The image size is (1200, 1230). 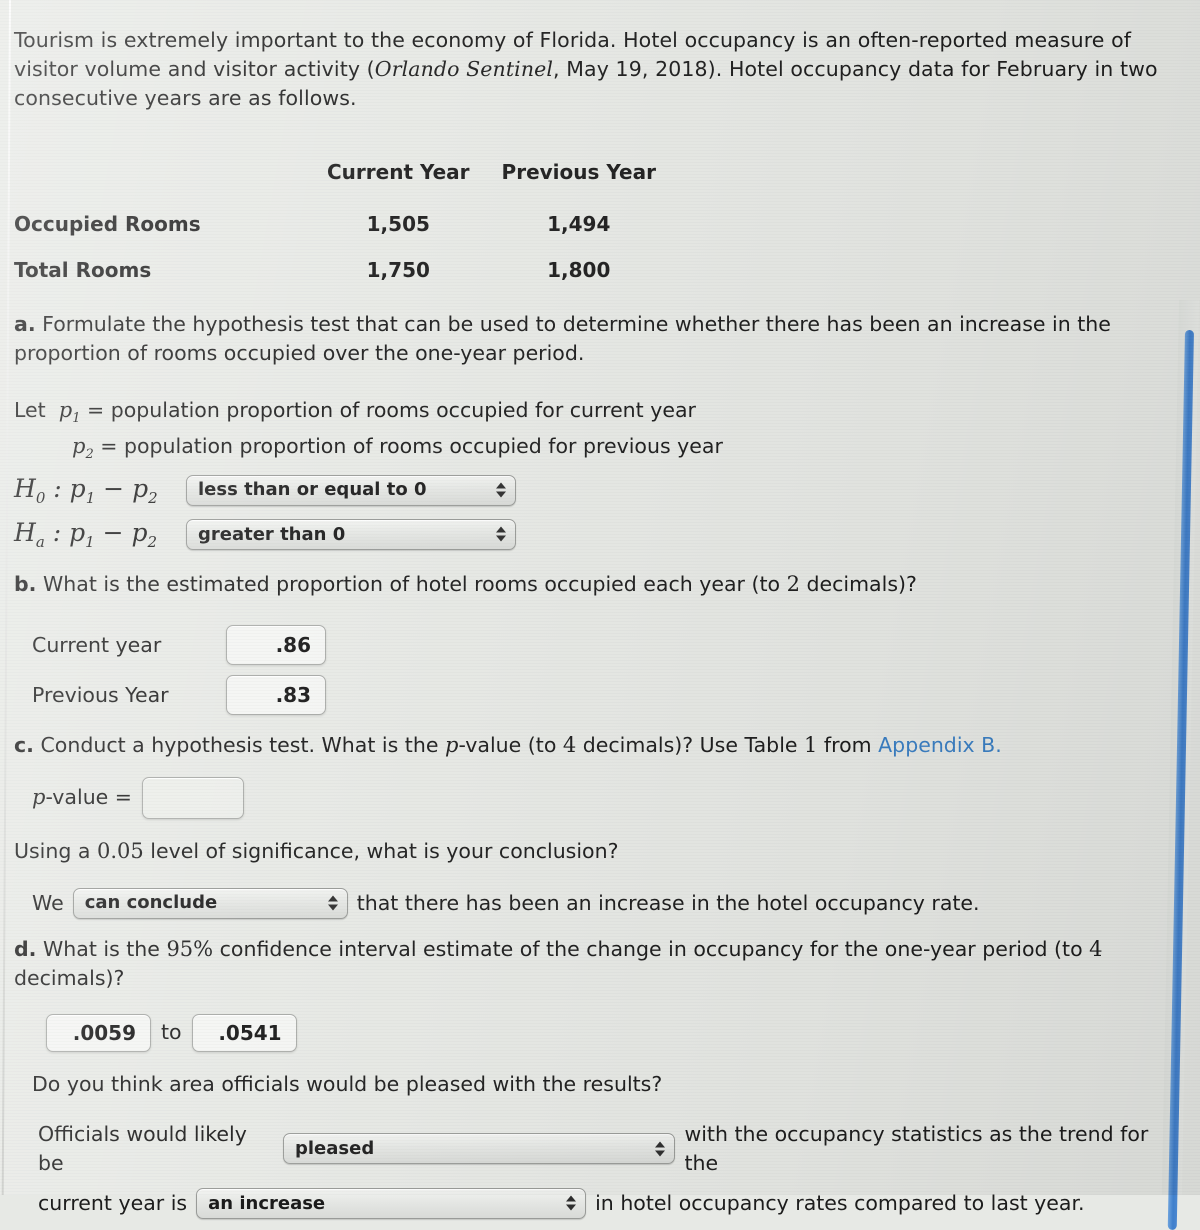 I want to click on part-c-text-2: -value (to, so click(x=510, y=745).